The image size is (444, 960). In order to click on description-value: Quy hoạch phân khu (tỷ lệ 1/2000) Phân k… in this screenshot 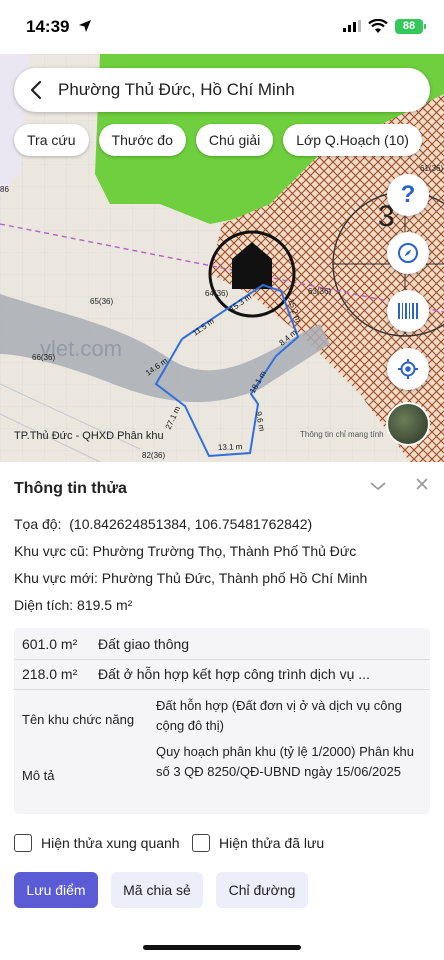, I will do `click(285, 761)`.